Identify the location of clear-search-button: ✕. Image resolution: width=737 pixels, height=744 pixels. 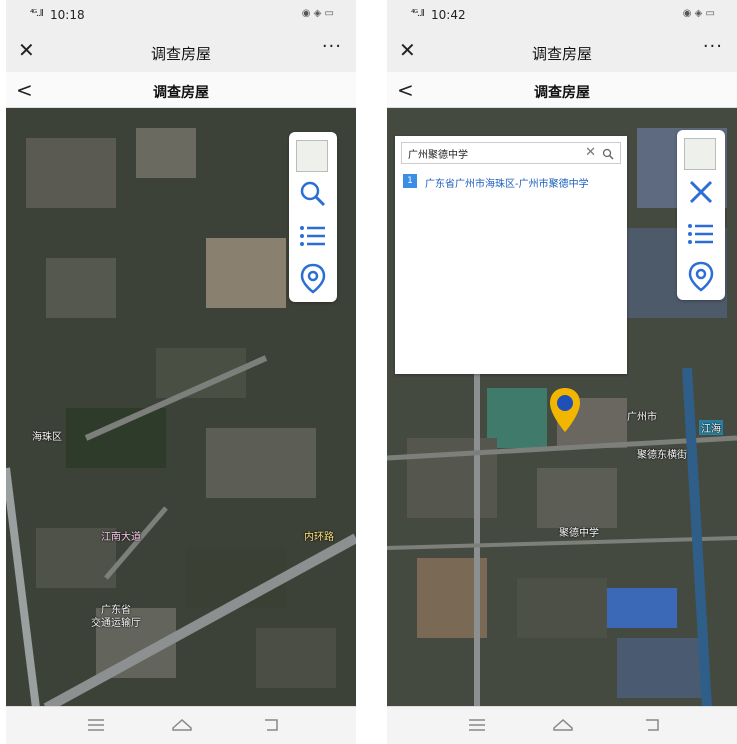
(590, 152).